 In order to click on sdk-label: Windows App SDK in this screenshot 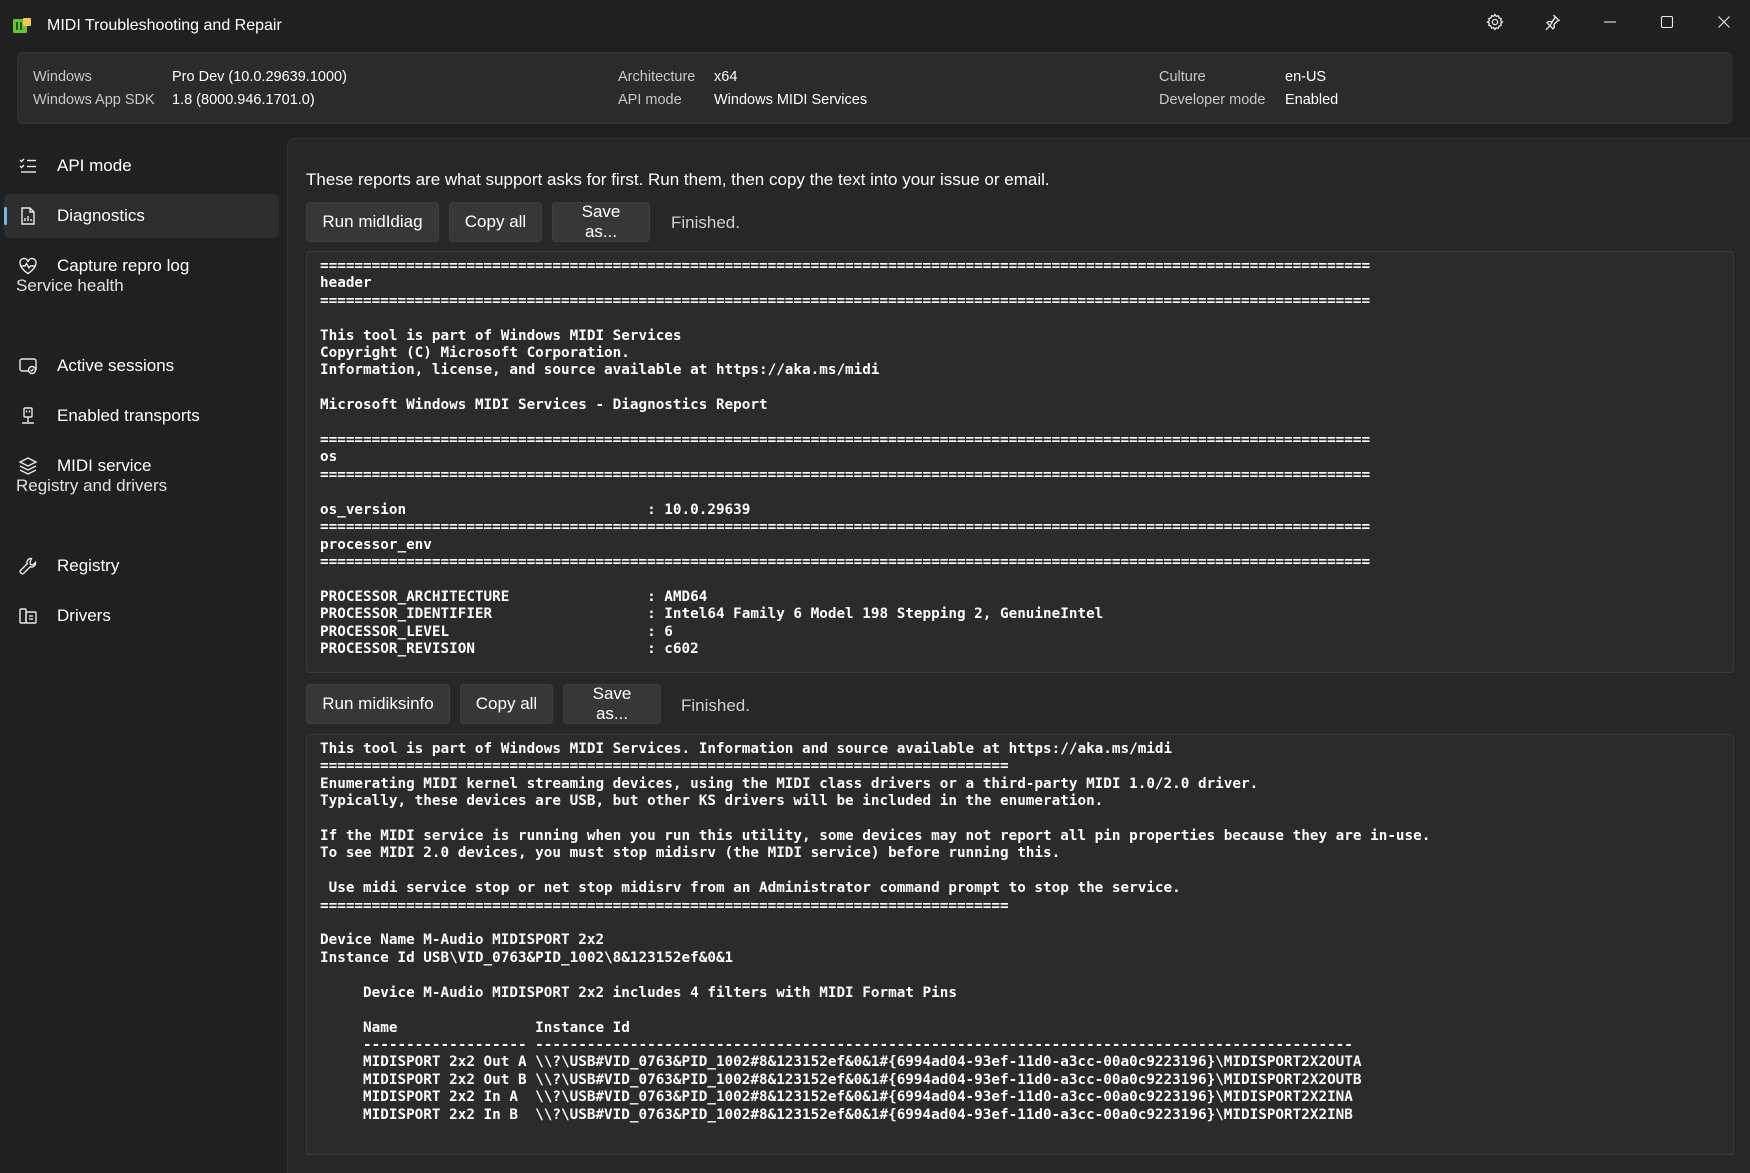, I will do `click(94, 100)`.